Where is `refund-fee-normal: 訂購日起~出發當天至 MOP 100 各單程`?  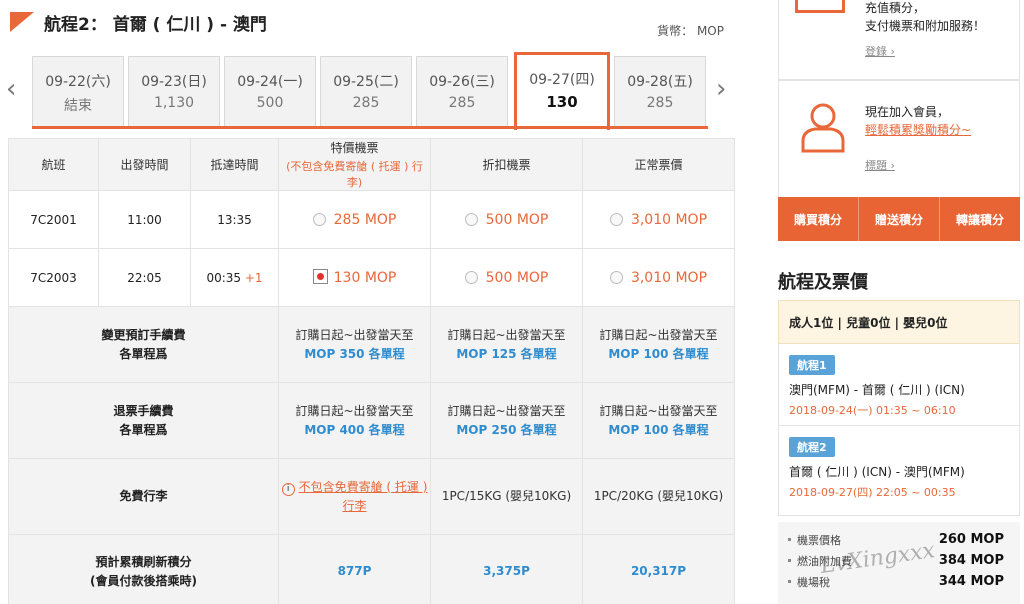
refund-fee-normal: 訂購日起~出發當天至 MOP 100 各單程 is located at coordinates (658, 420).